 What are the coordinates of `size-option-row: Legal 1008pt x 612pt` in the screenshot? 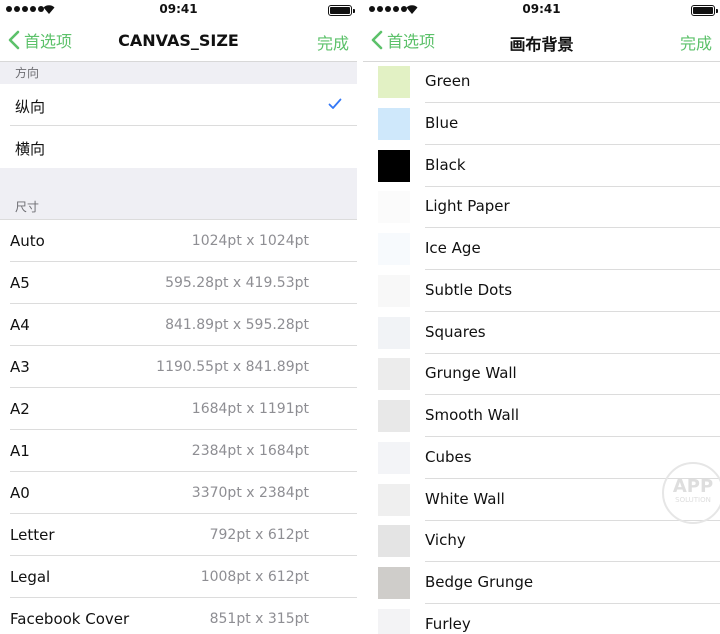 It's located at (178, 577).